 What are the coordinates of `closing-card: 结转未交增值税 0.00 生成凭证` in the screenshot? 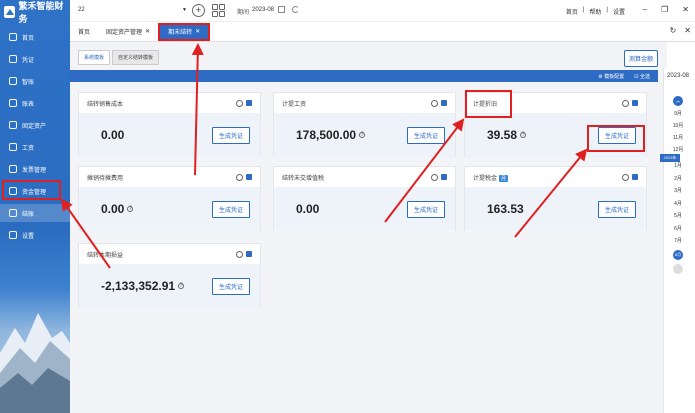 It's located at (364, 198).